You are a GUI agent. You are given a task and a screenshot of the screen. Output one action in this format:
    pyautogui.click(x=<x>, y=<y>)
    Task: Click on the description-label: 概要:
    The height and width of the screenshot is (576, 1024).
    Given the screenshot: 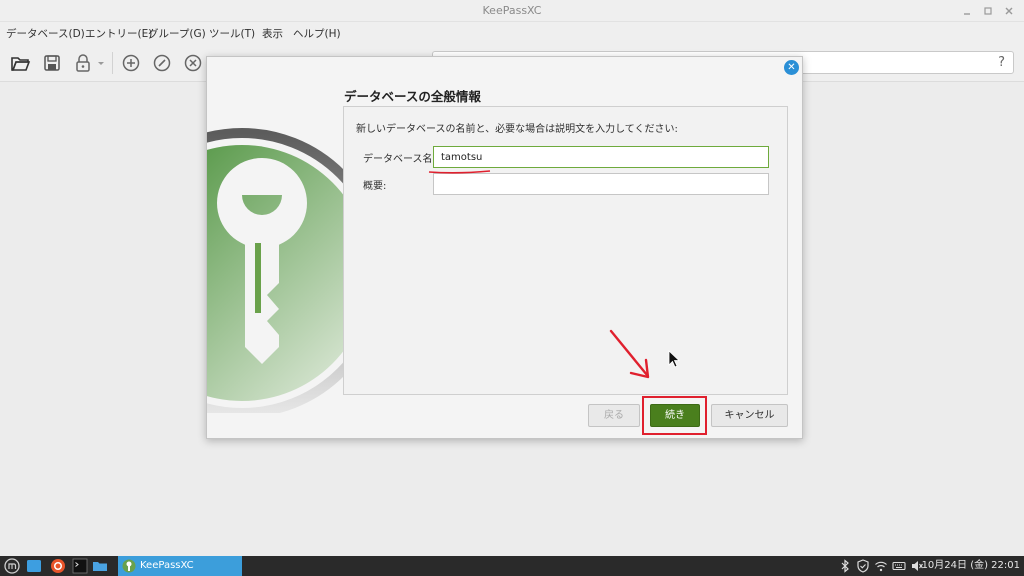 What is the action you would take?
    pyautogui.click(x=375, y=186)
    